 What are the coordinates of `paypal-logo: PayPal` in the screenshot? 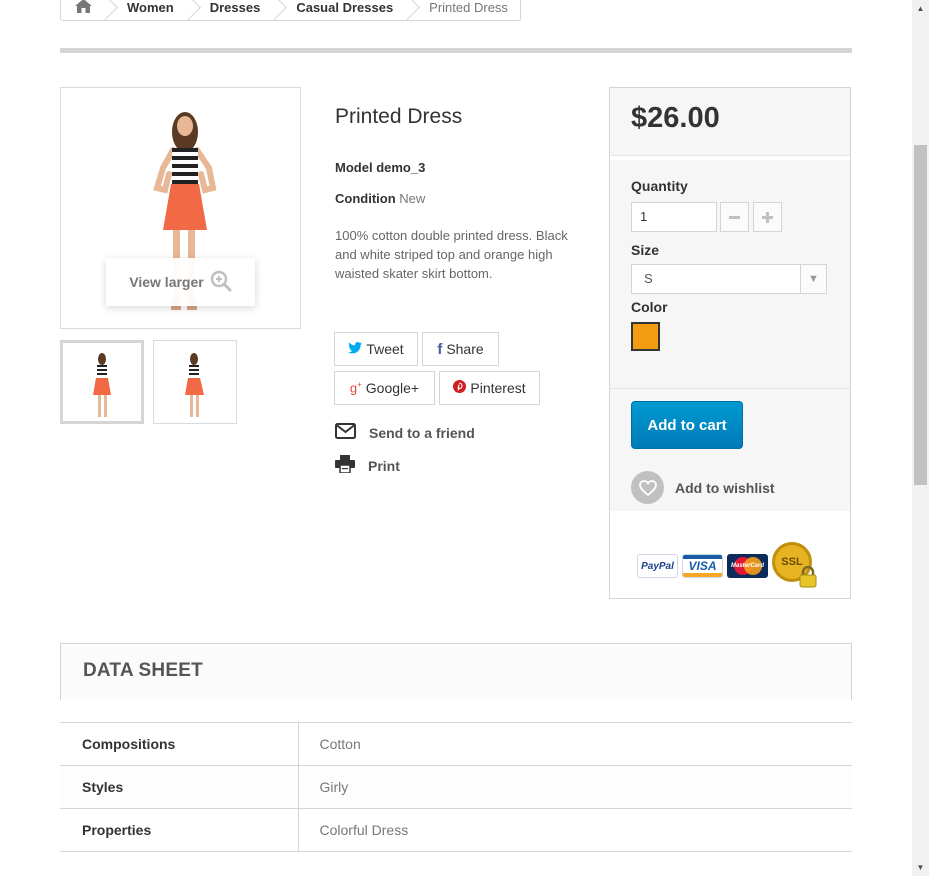 It's located at (657, 566).